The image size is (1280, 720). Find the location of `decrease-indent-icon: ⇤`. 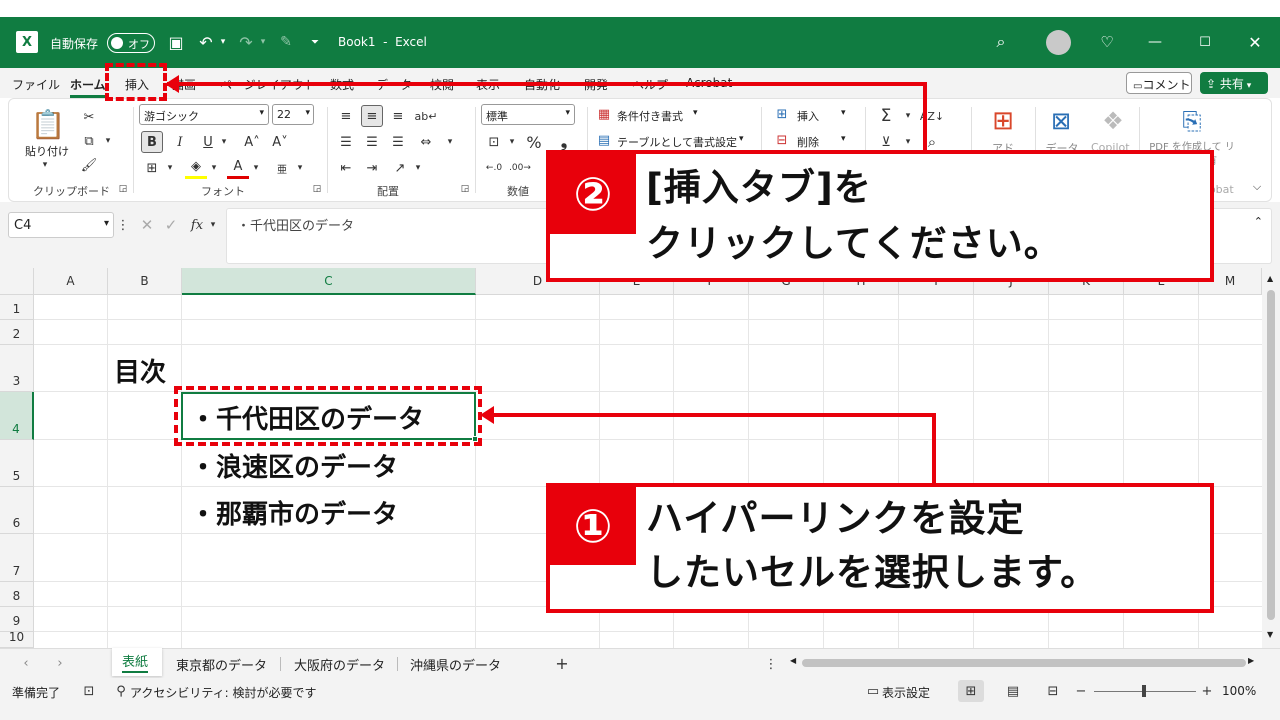

decrease-indent-icon: ⇤ is located at coordinates (346, 168).